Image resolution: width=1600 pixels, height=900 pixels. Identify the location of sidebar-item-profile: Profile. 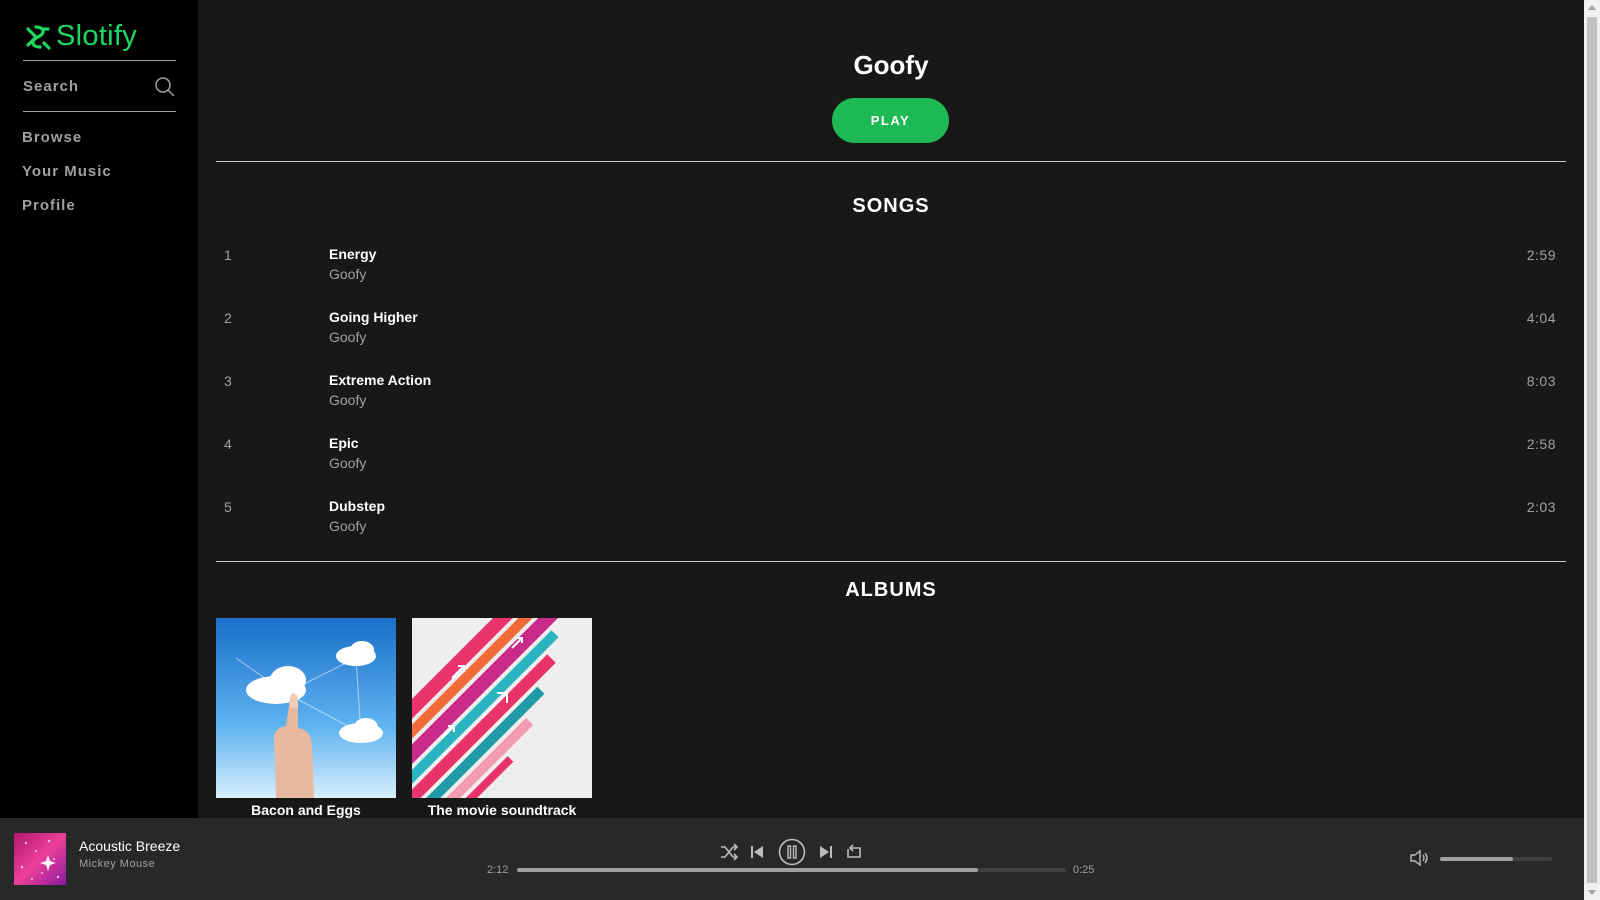
(49, 205).